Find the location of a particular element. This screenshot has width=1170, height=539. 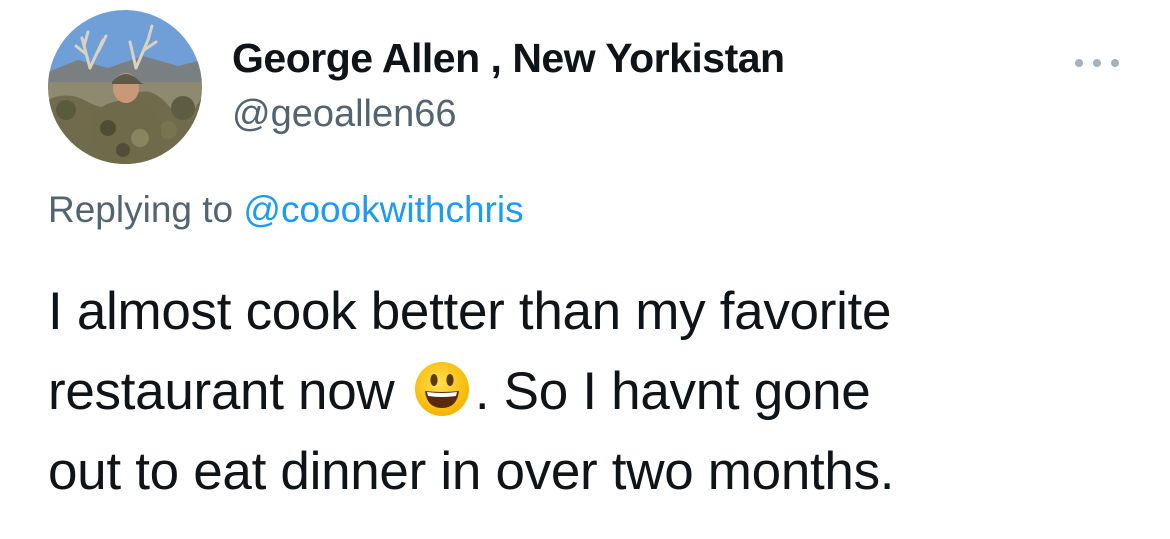

replying-to: Replying to @coookwithchris is located at coordinates (286, 210).